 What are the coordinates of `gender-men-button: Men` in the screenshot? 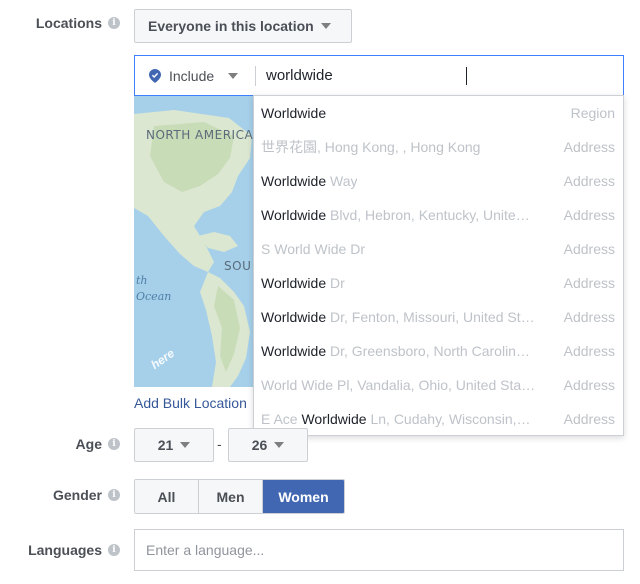 It's located at (231, 496).